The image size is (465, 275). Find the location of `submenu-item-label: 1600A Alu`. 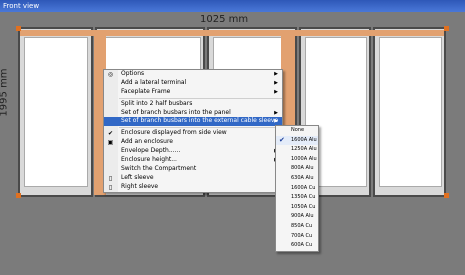

submenu-item-label: 1600A Alu is located at coordinates (304, 139).